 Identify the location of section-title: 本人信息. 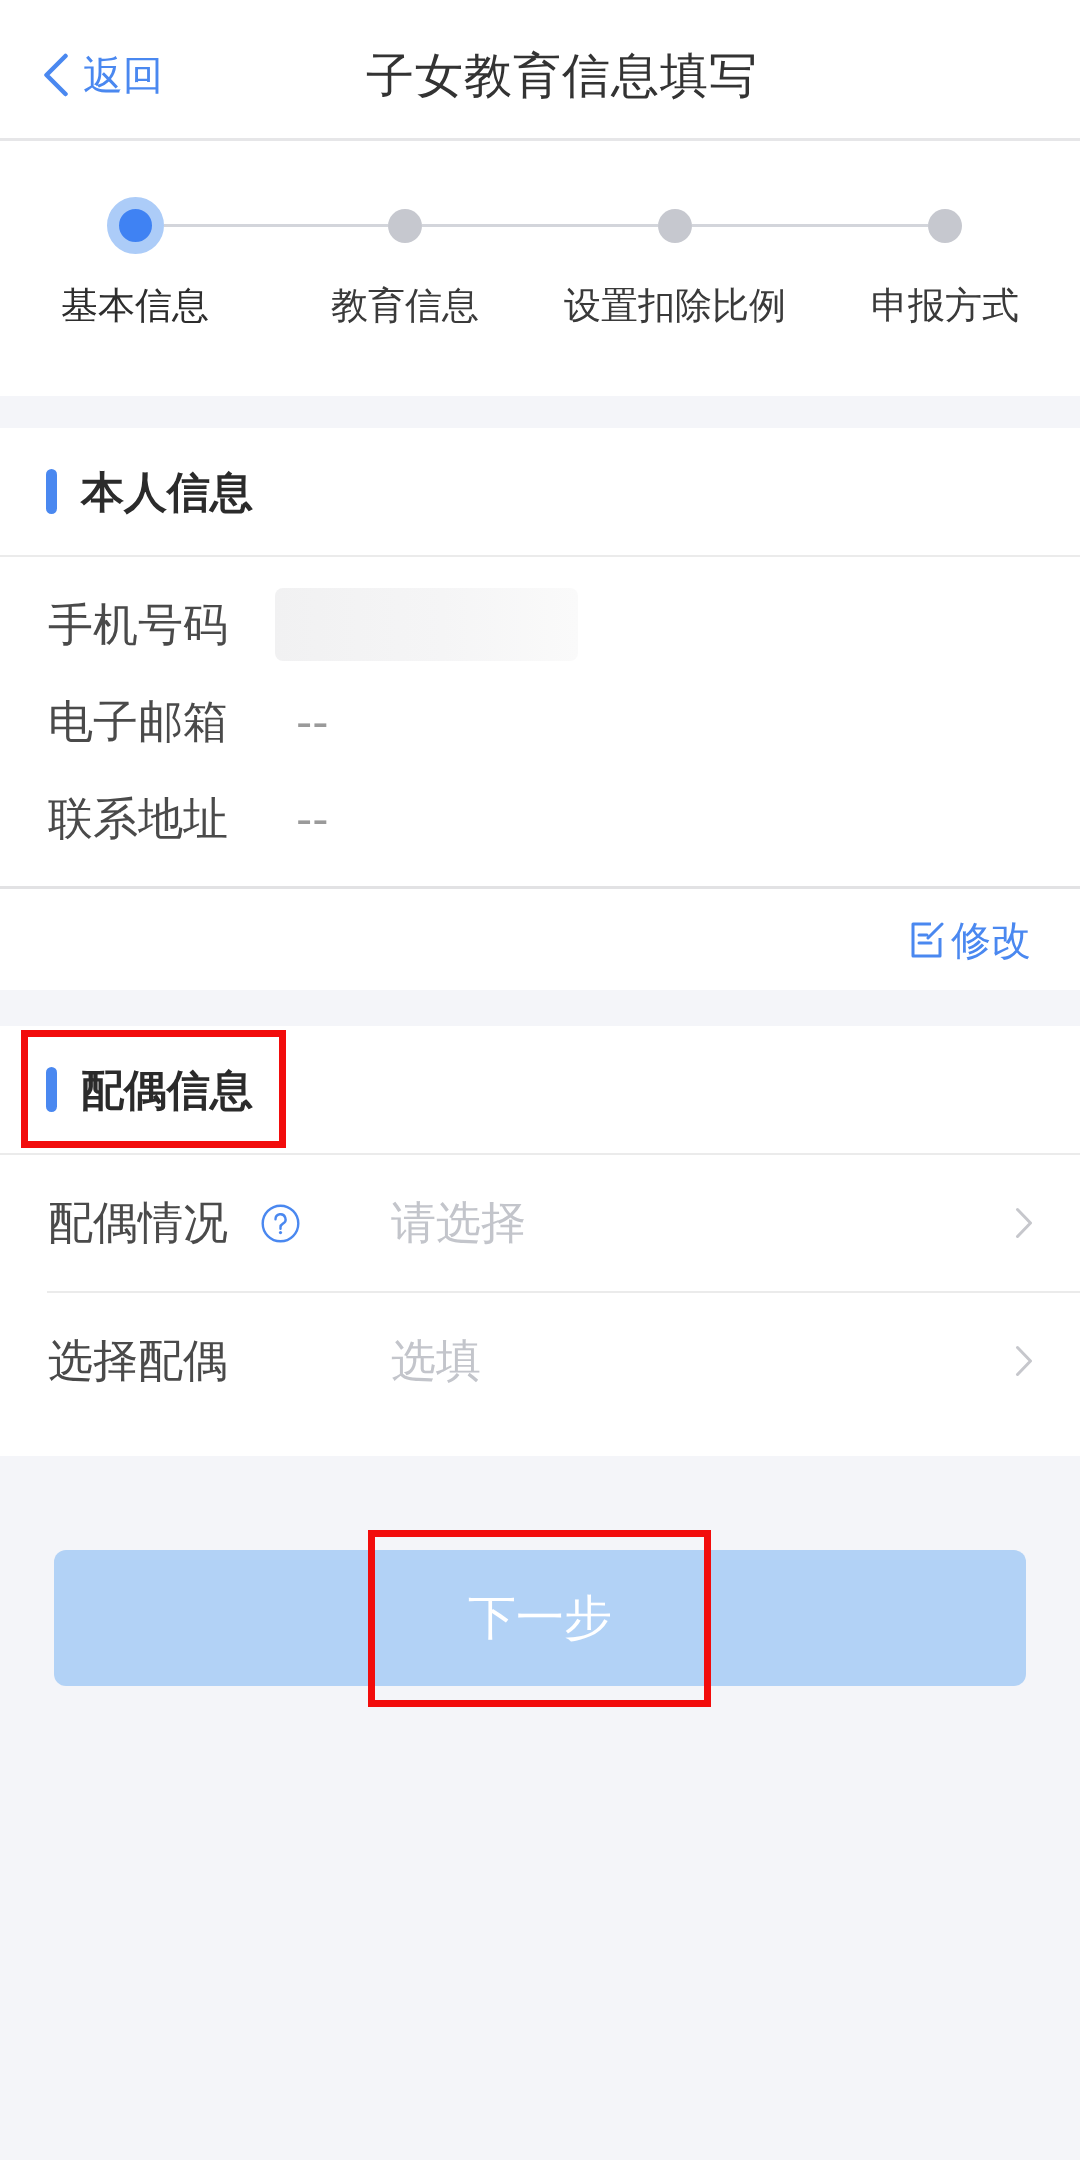
(167, 491).